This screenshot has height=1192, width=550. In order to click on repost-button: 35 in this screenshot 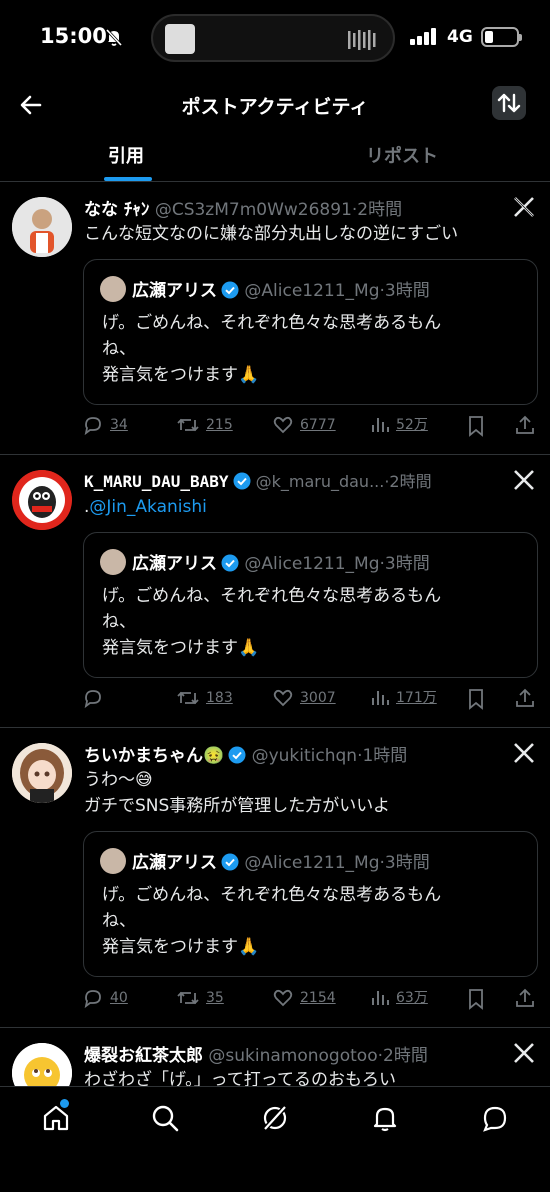, I will do `click(200, 998)`.